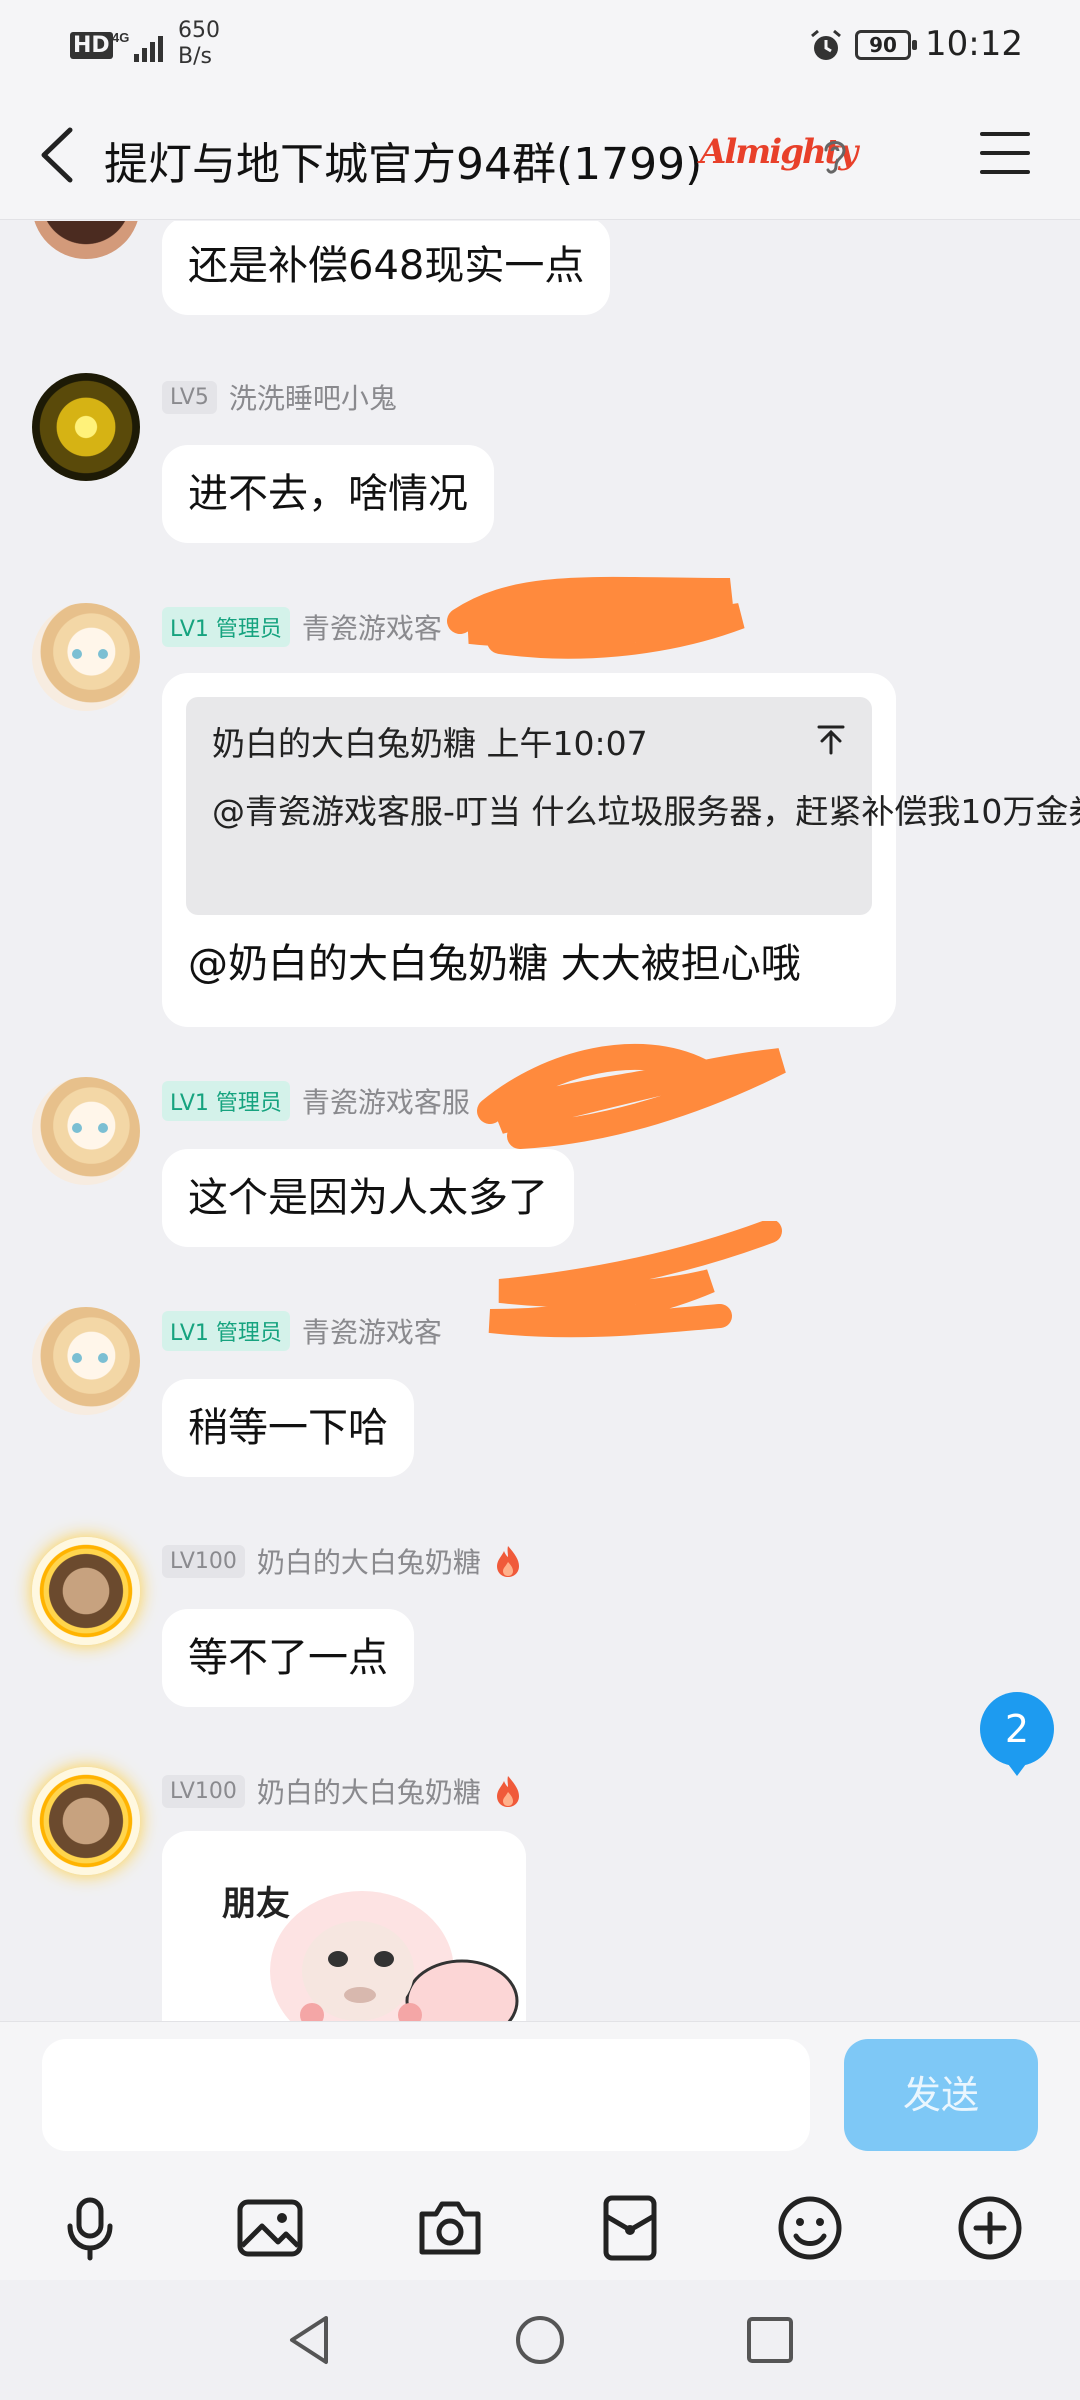 The image size is (1080, 2400). What do you see at coordinates (540, 45) in the screenshot?
I see `status-bar: HD 4G 650 B/s 90 10:12` at bounding box center [540, 45].